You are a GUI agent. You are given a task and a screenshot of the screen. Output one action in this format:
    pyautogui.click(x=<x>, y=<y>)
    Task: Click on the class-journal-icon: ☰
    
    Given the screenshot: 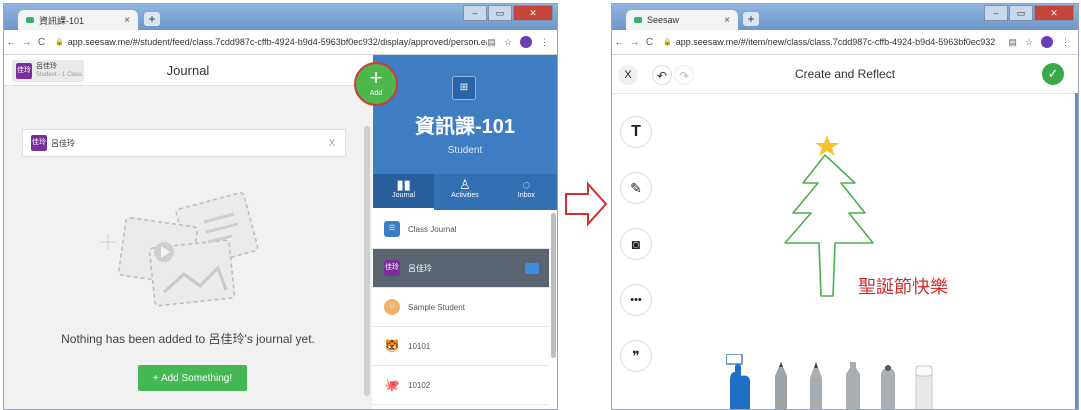 What is the action you would take?
    pyautogui.click(x=392, y=229)
    